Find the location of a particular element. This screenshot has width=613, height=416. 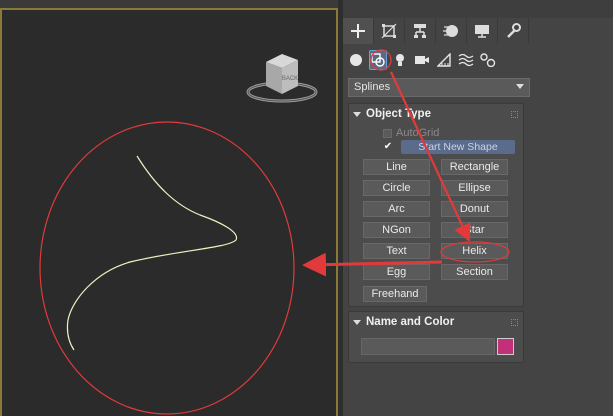

category-geometry is located at coordinates (356, 60).